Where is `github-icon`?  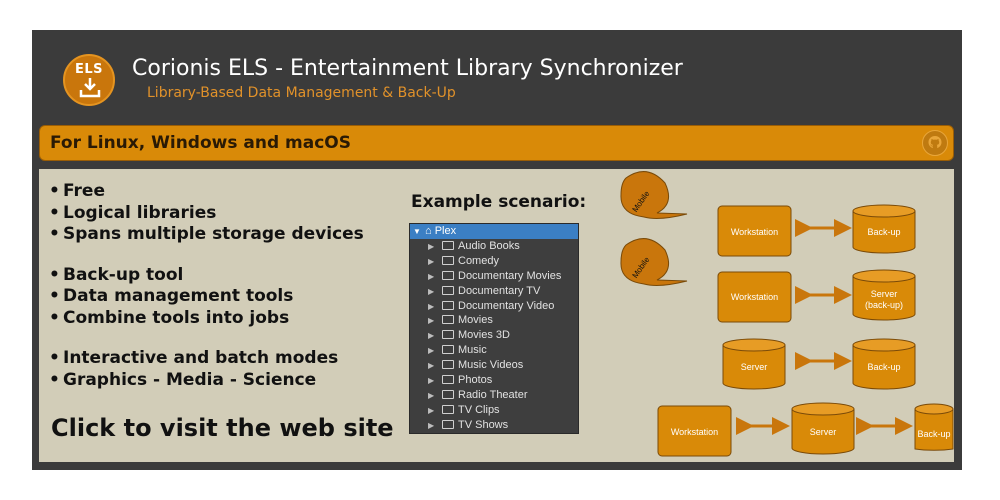
github-icon is located at coordinates (935, 143).